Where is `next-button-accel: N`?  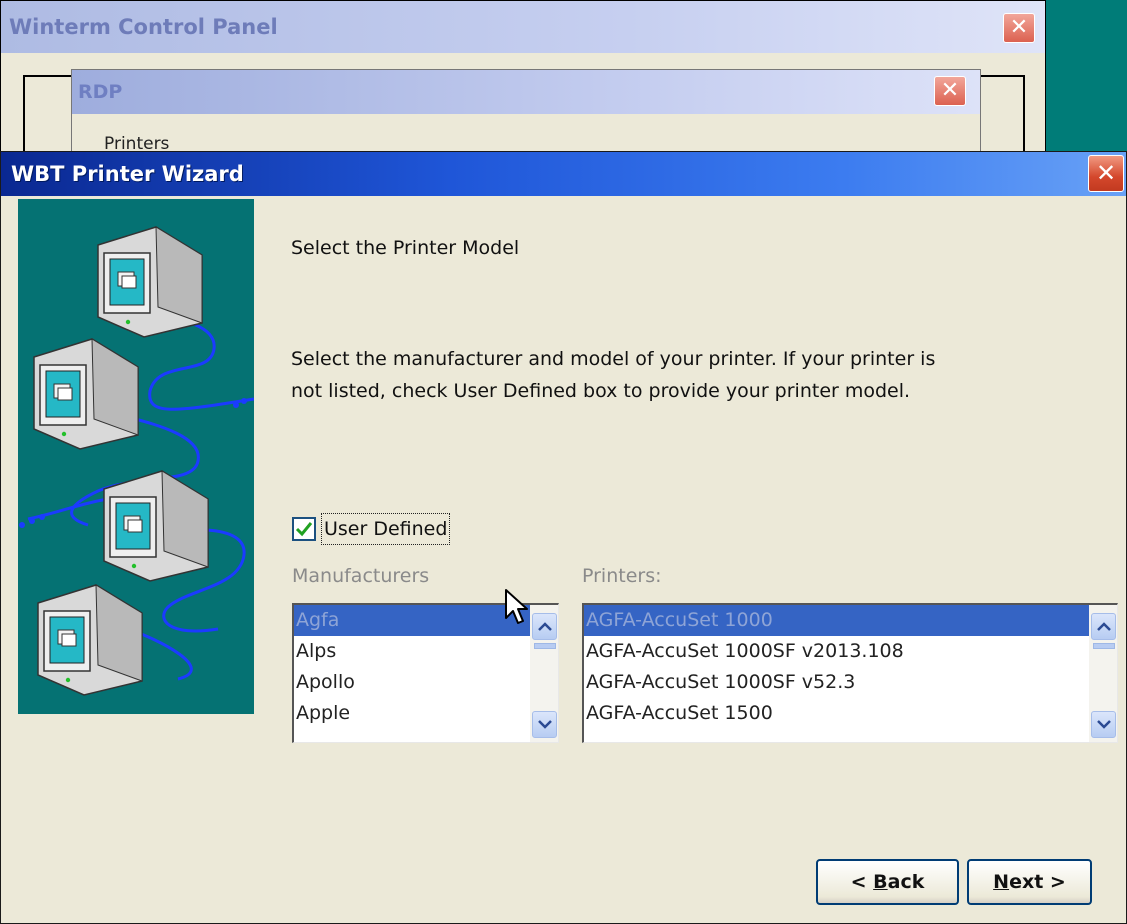 next-button-accel: N is located at coordinates (1001, 882).